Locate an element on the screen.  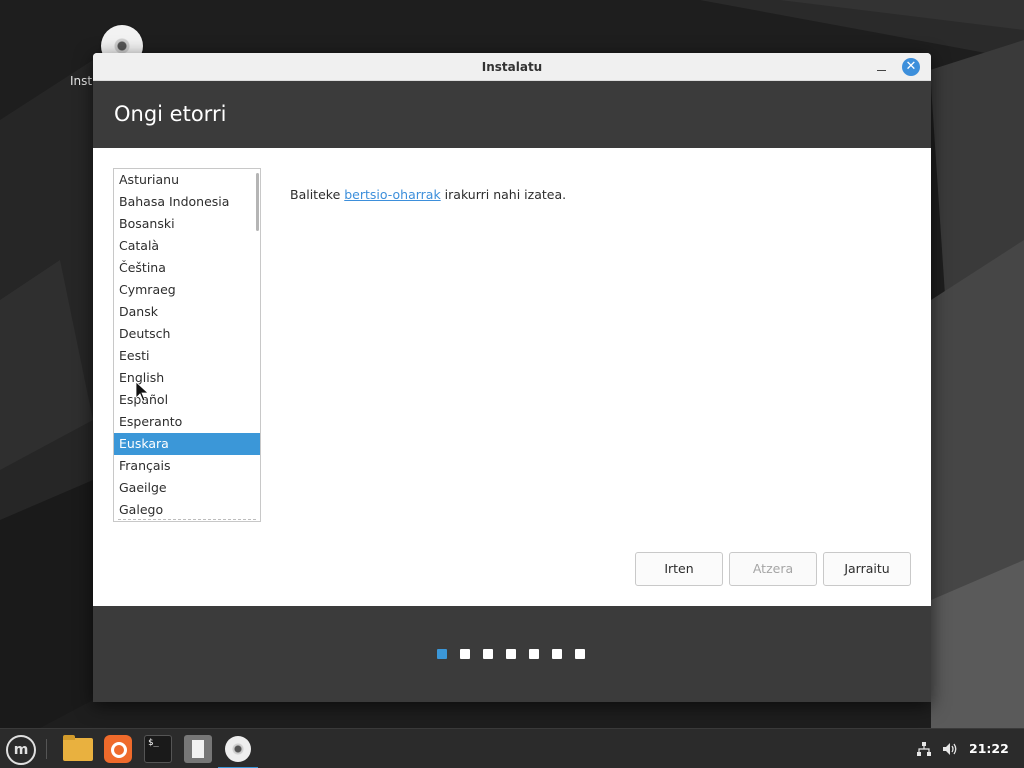
mint-menu-button: m is located at coordinates (21, 750).